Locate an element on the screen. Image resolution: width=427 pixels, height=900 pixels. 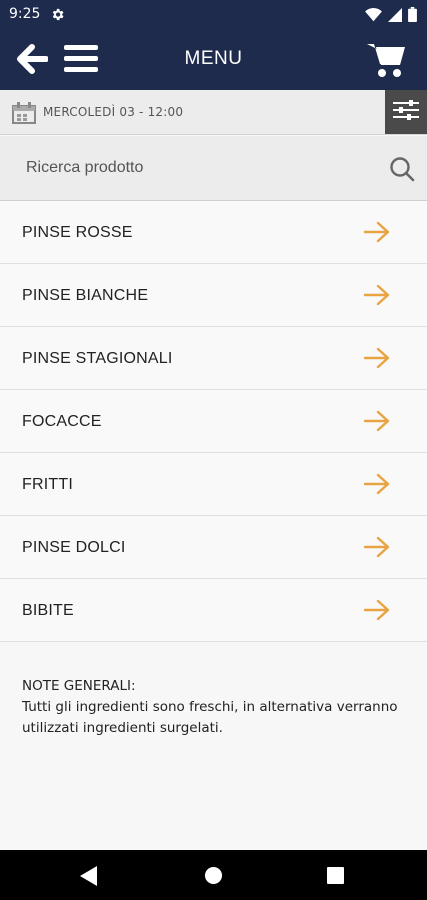
calendar-icon is located at coordinates (24, 115).